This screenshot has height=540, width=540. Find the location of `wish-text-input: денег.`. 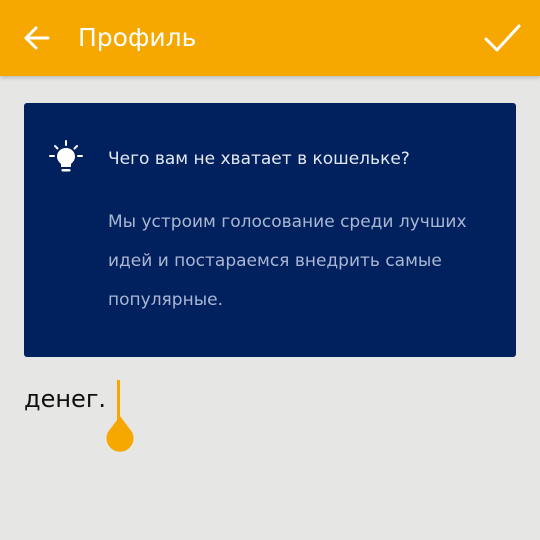

wish-text-input: денег. is located at coordinates (270, 403).